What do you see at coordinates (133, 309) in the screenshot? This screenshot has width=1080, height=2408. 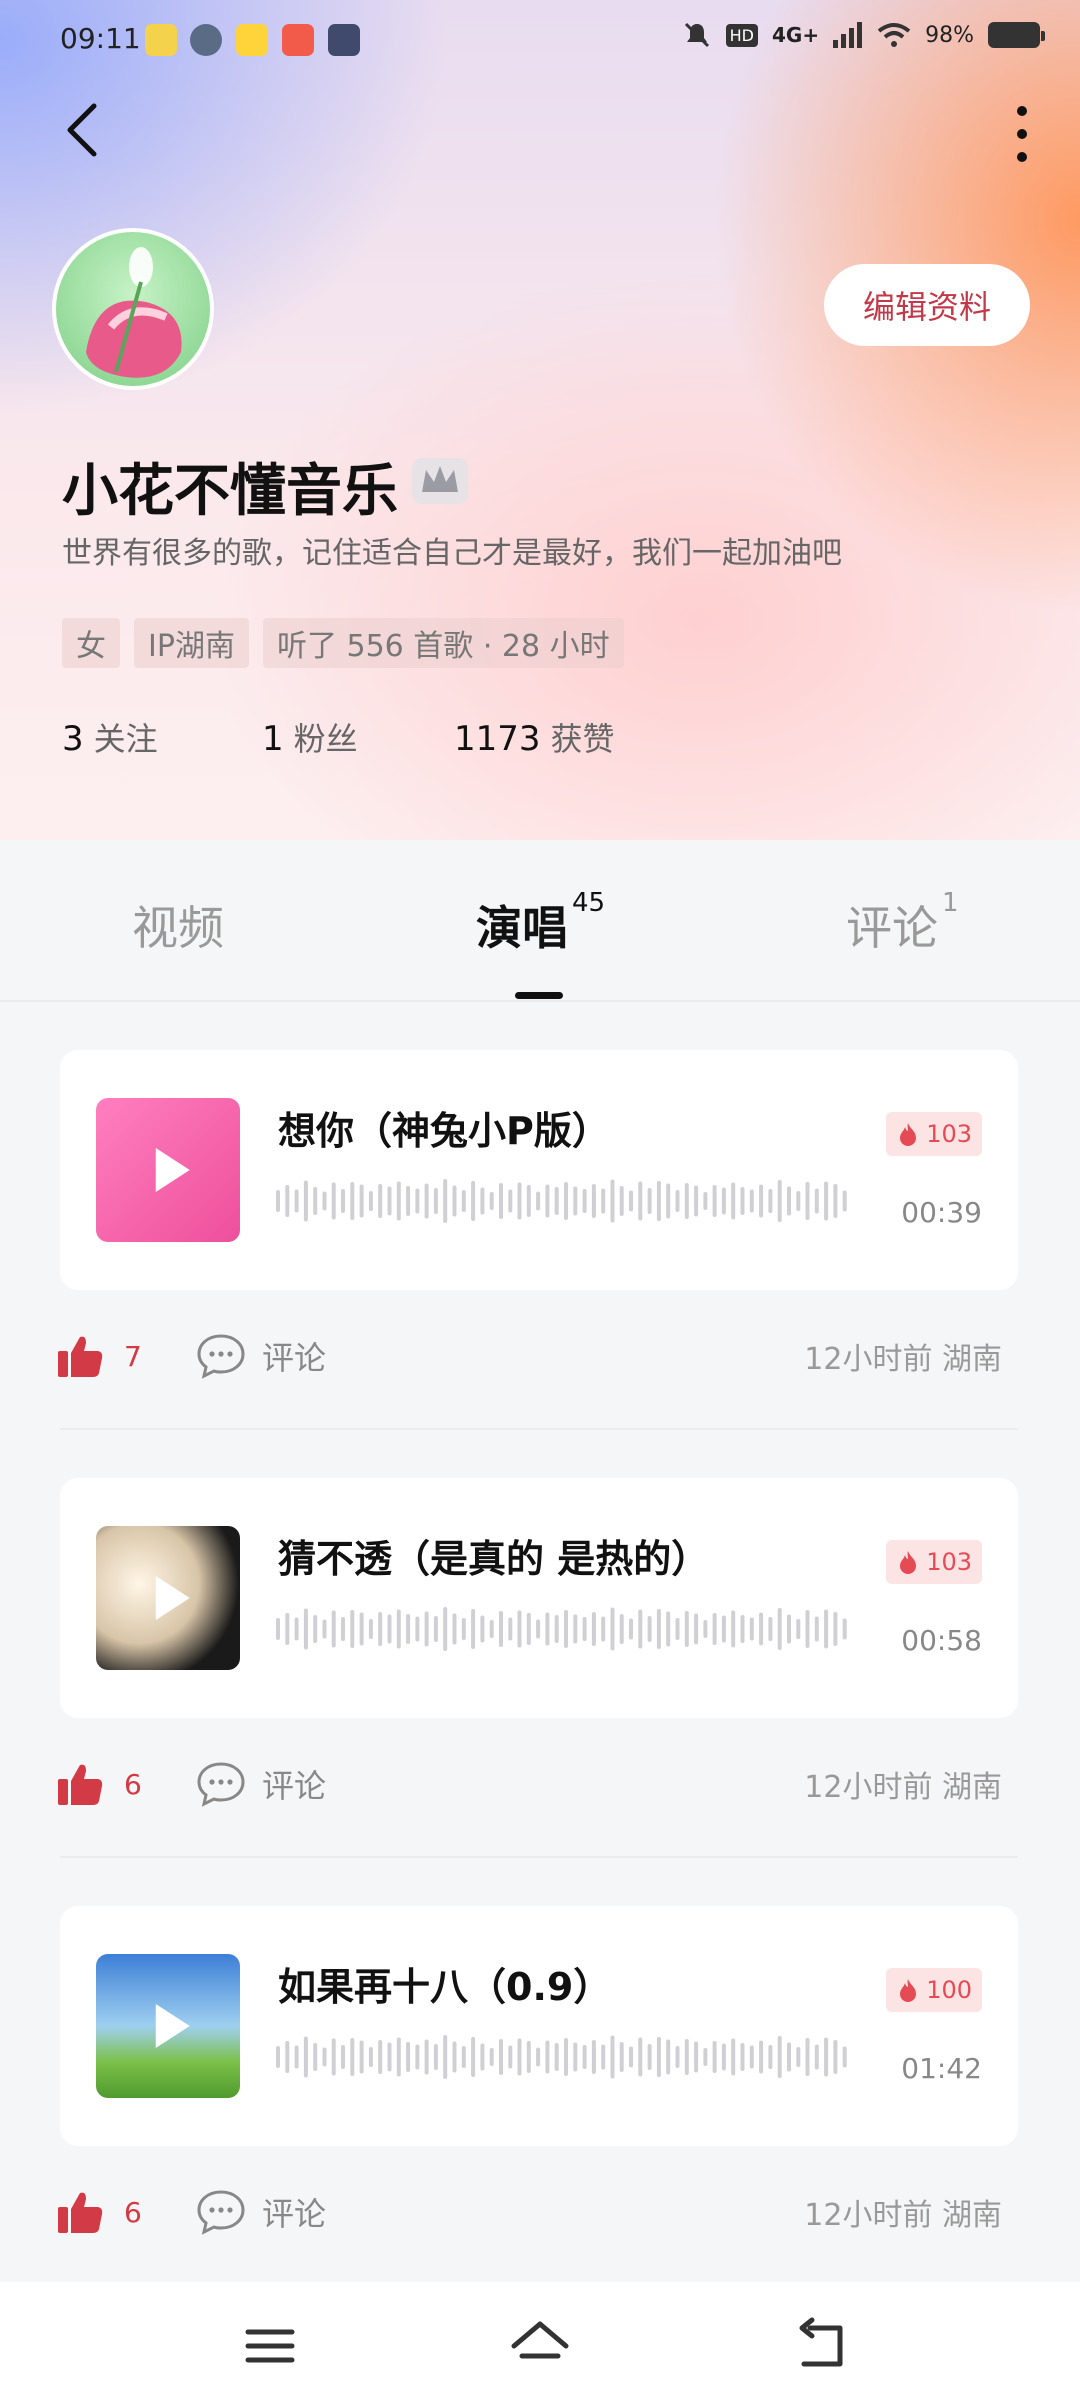 I see `avatar` at bounding box center [133, 309].